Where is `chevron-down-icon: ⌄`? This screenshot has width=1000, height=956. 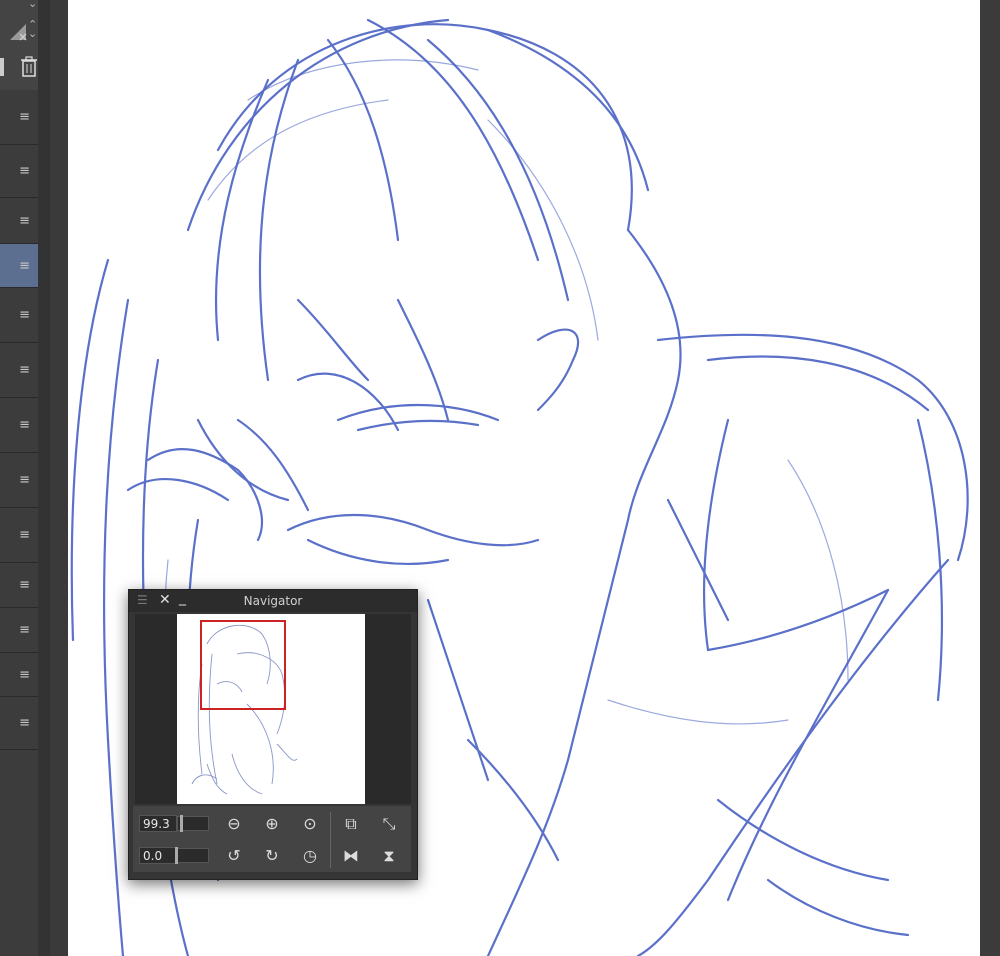 chevron-down-icon: ⌄ is located at coordinates (32, 5).